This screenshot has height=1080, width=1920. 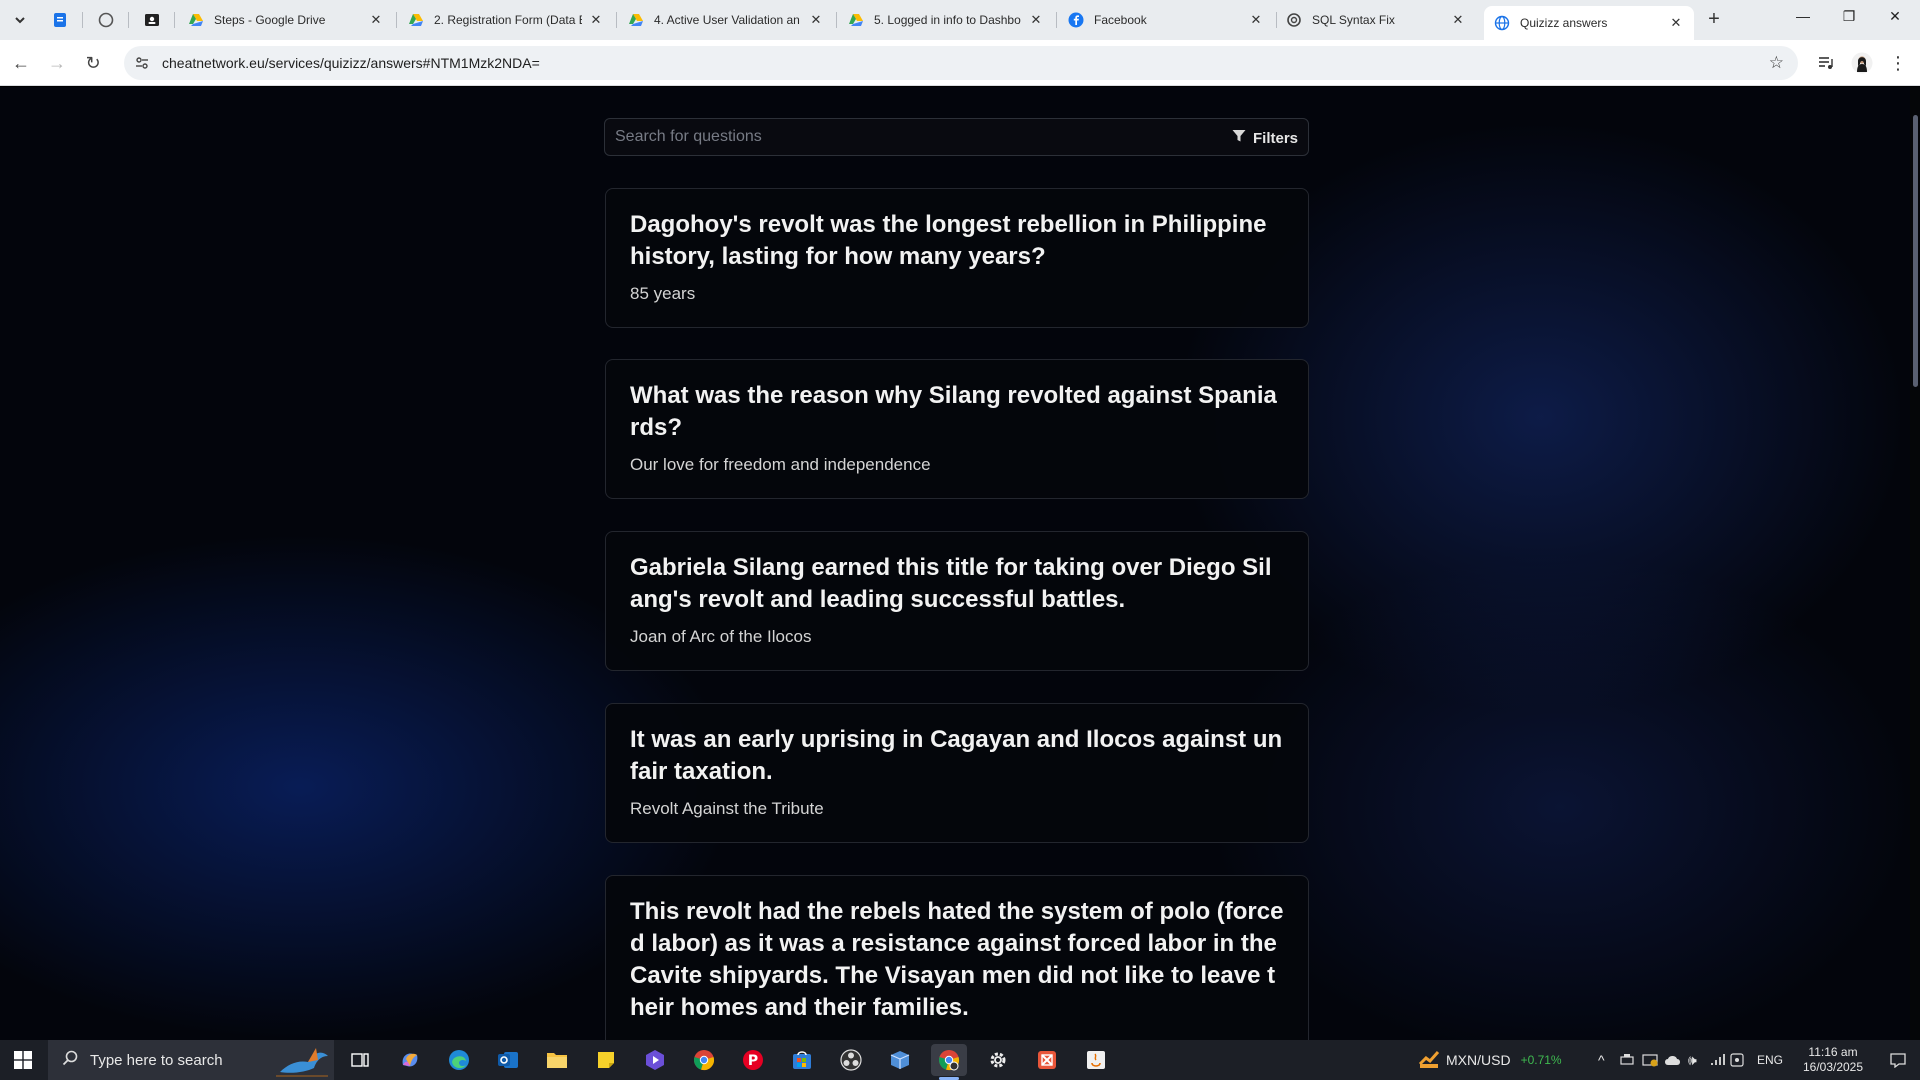 What do you see at coordinates (949, 1062) in the screenshot?
I see `chrome-profile-icon` at bounding box center [949, 1062].